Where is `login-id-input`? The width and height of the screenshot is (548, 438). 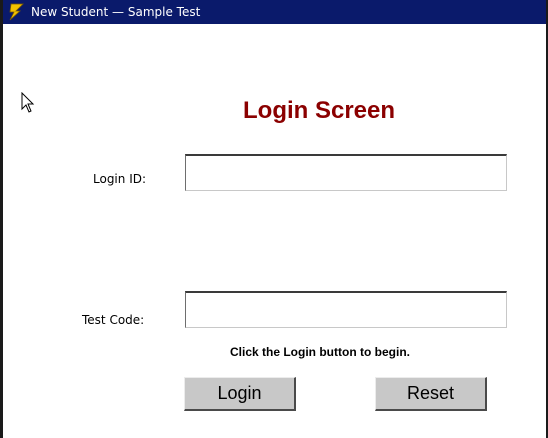 login-id-input is located at coordinates (346, 172).